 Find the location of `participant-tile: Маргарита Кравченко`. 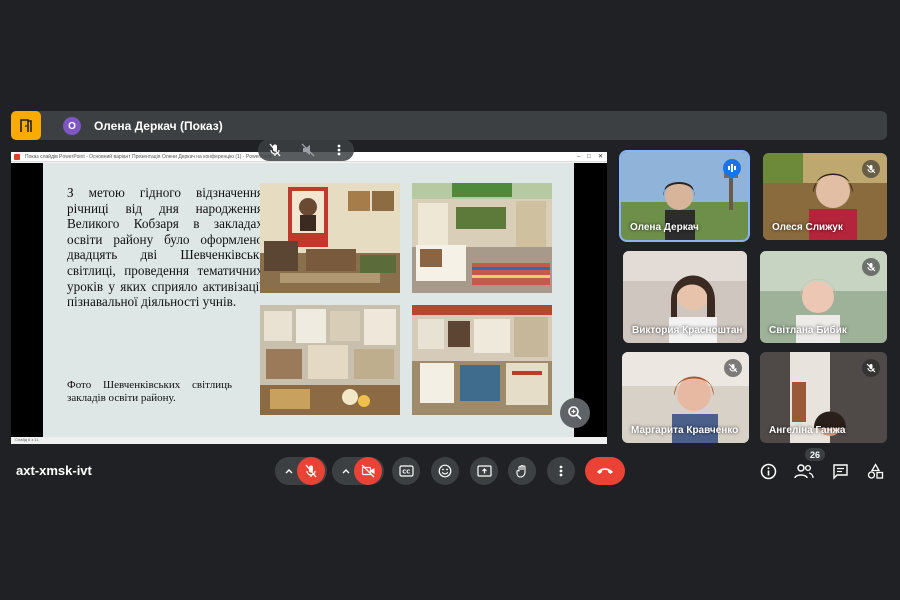

participant-tile: Маргарита Кравченко is located at coordinates (685, 397).